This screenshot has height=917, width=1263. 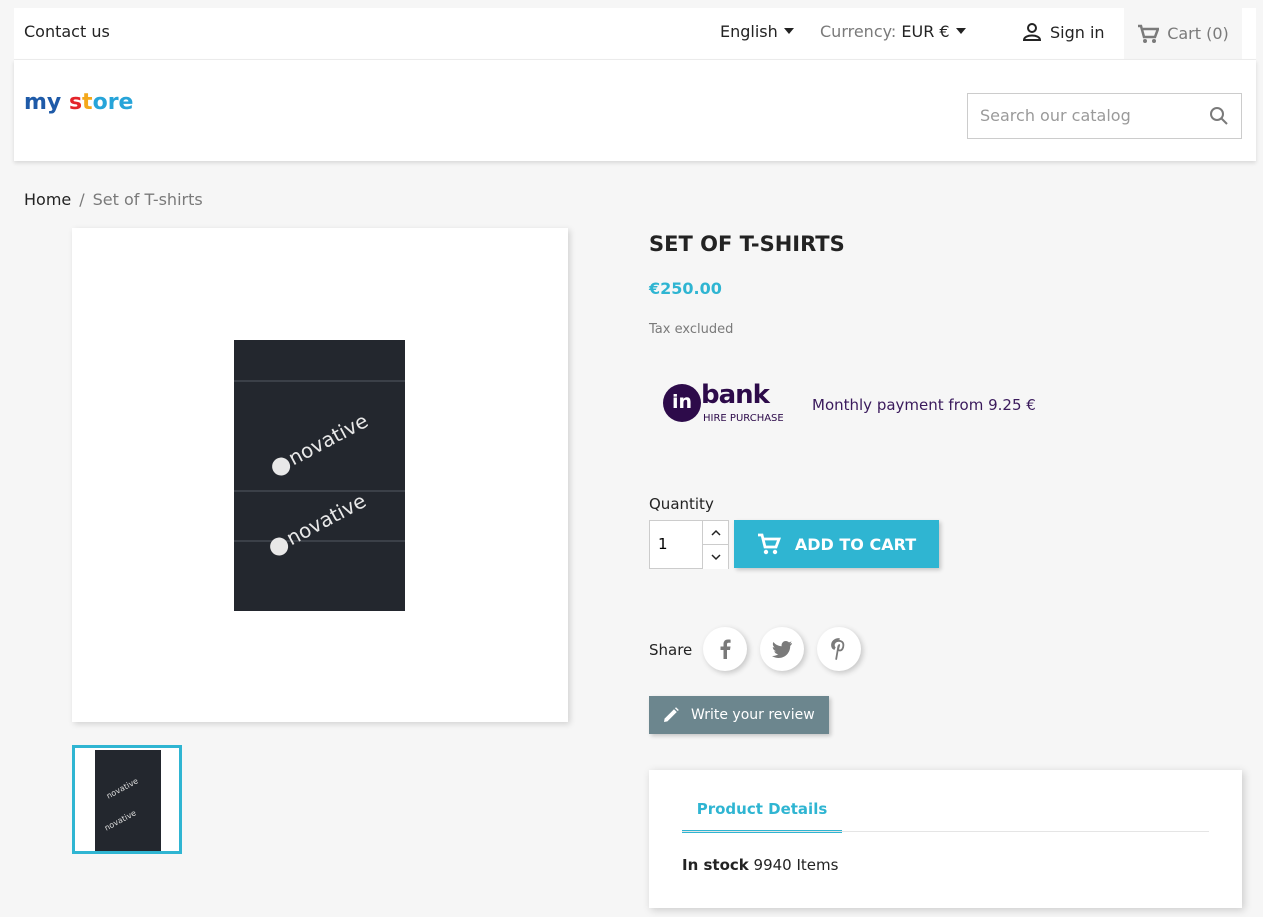 I want to click on inbank-logo-mark: in, so click(x=682, y=403).